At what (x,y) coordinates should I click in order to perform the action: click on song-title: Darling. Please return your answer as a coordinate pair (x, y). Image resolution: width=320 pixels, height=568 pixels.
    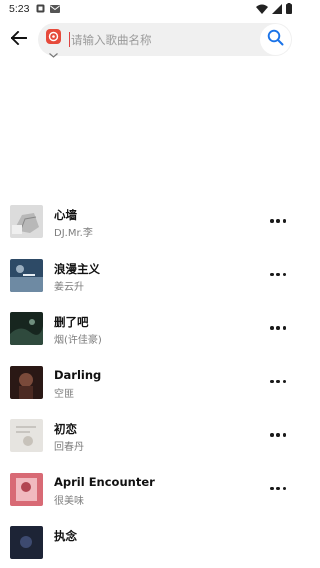
    Looking at the image, I should click on (78, 374).